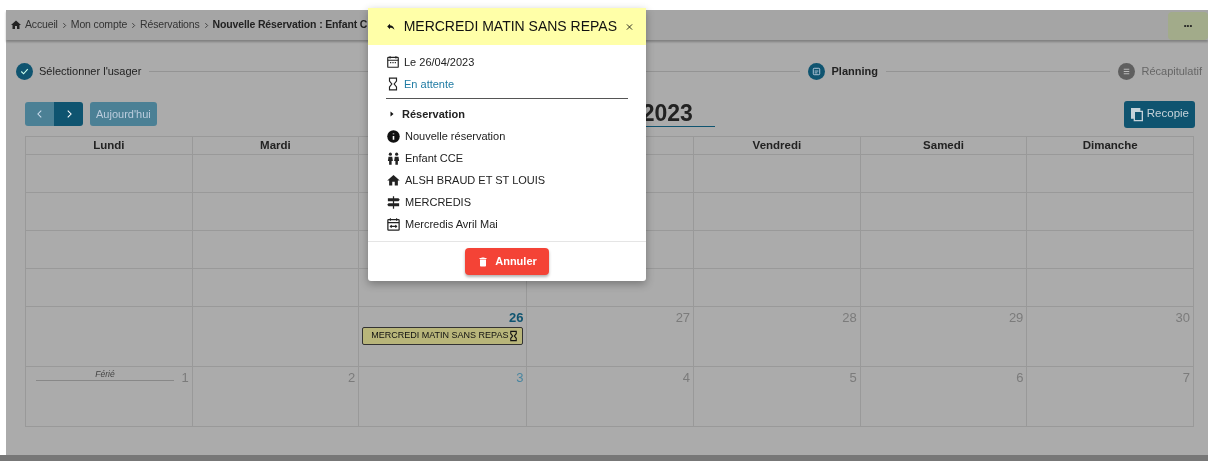 The width and height of the screenshot is (1208, 461). What do you see at coordinates (1110, 145) in the screenshot?
I see `weekday-label: Dimanche` at bounding box center [1110, 145].